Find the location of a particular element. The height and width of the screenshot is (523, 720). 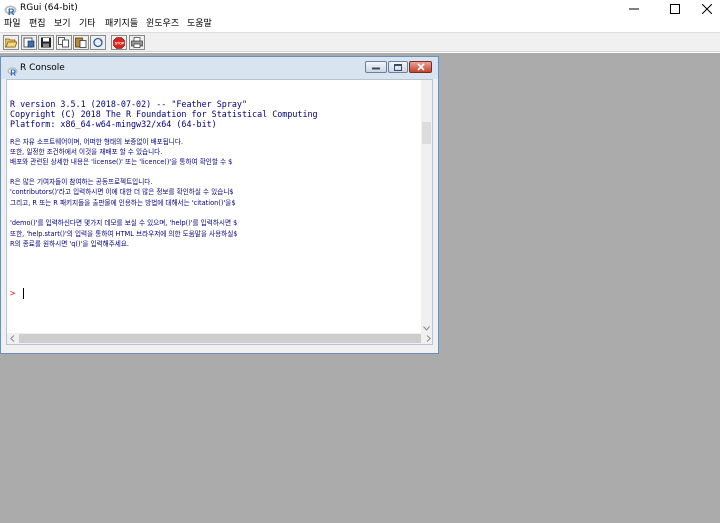

chevron-left-icon is located at coordinates (12, 338).